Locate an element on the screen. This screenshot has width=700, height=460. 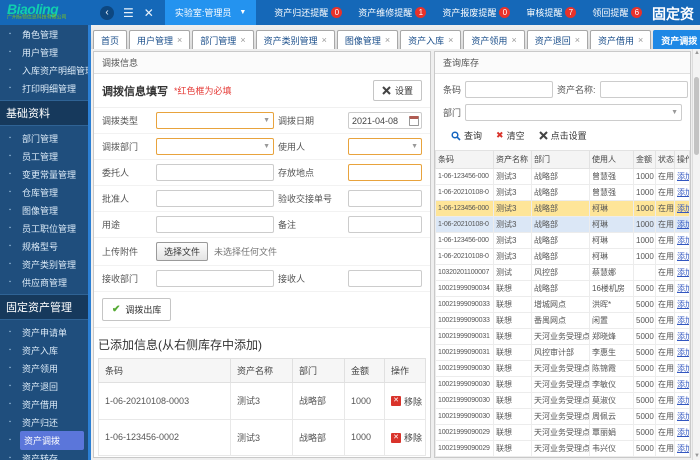
tab-item: 用户管理 × is located at coordinates (160, 39).